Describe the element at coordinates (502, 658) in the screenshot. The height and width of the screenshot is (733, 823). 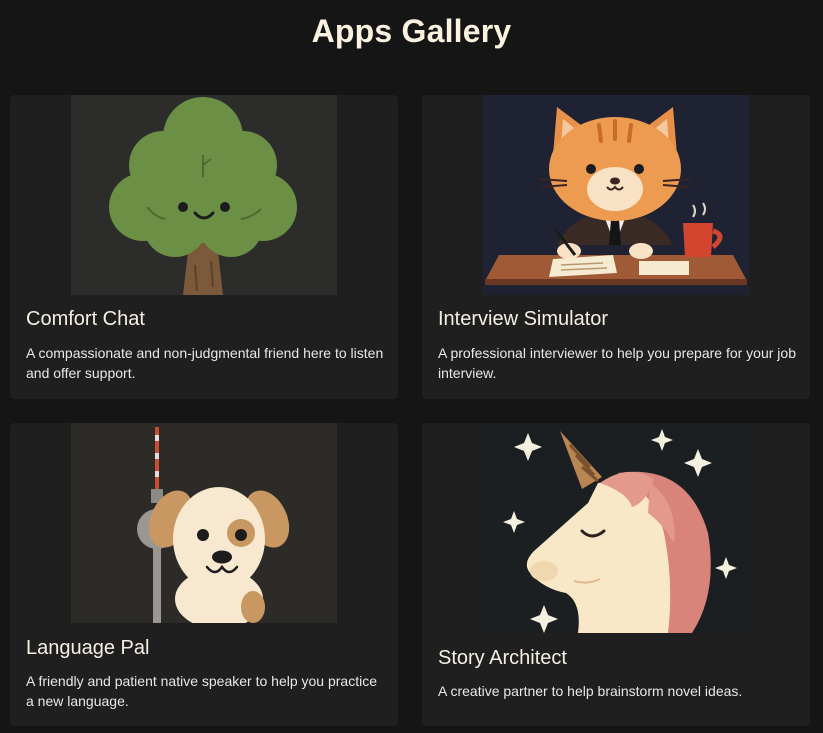
I see `app-title: Story Architect` at that location.